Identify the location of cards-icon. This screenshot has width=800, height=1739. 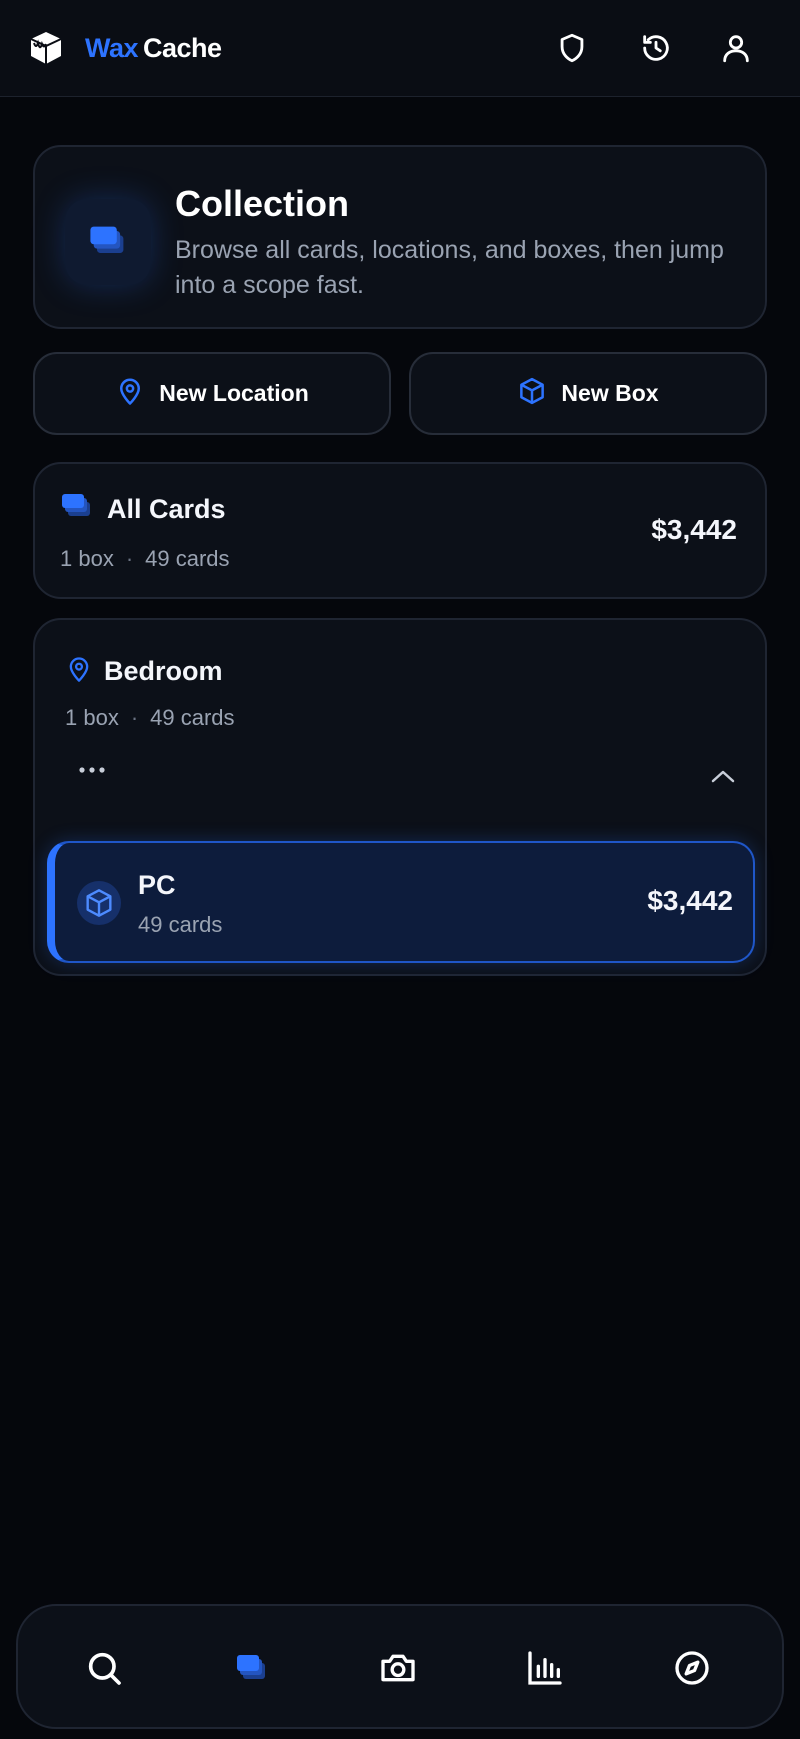
(251, 1668).